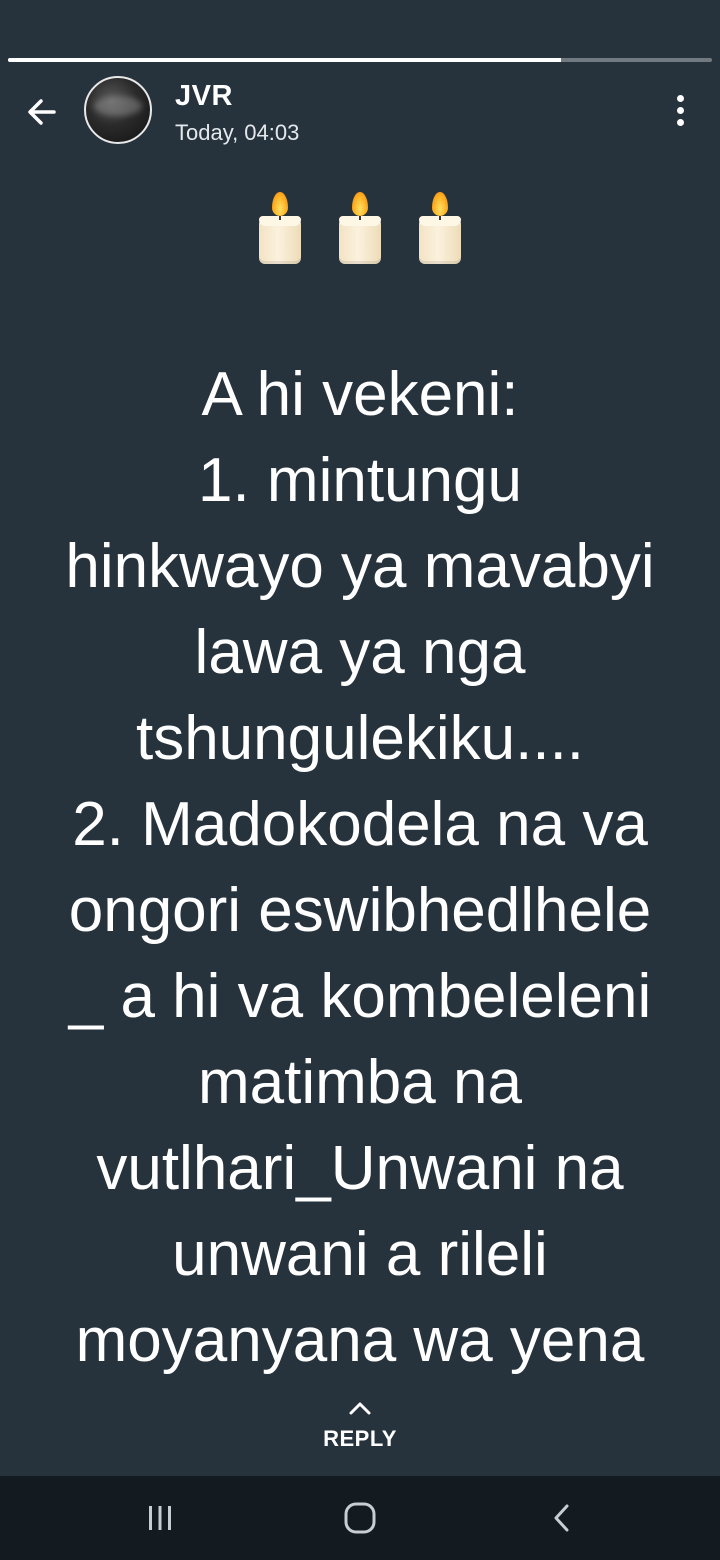  I want to click on avatar-image, so click(118, 106).